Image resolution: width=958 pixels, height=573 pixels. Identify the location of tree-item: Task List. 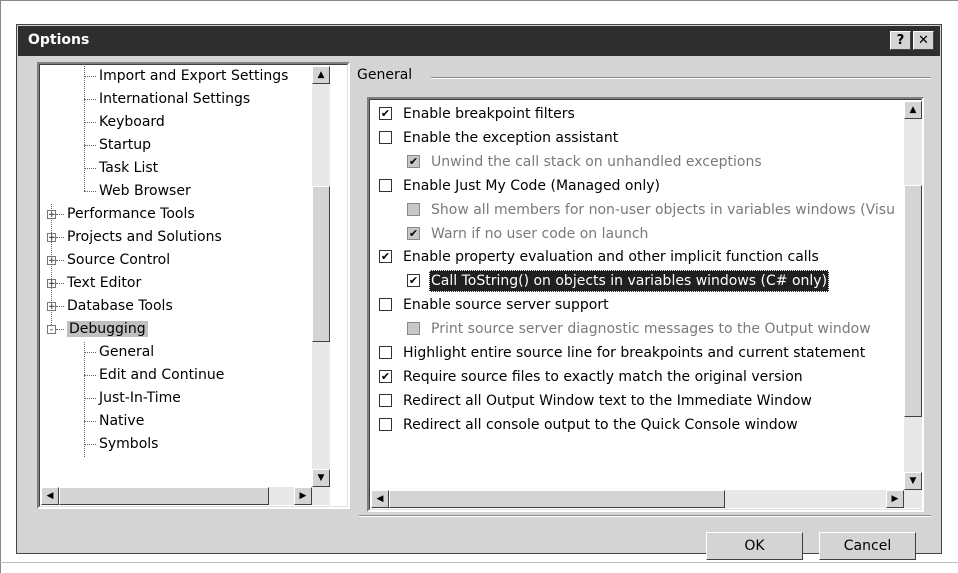
(128, 168).